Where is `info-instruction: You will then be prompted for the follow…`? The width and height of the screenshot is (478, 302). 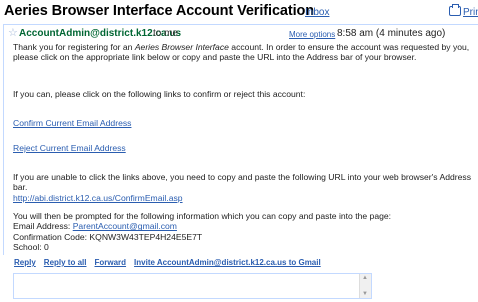
info-instruction: You will then be prompted for the follow… is located at coordinates (202, 216).